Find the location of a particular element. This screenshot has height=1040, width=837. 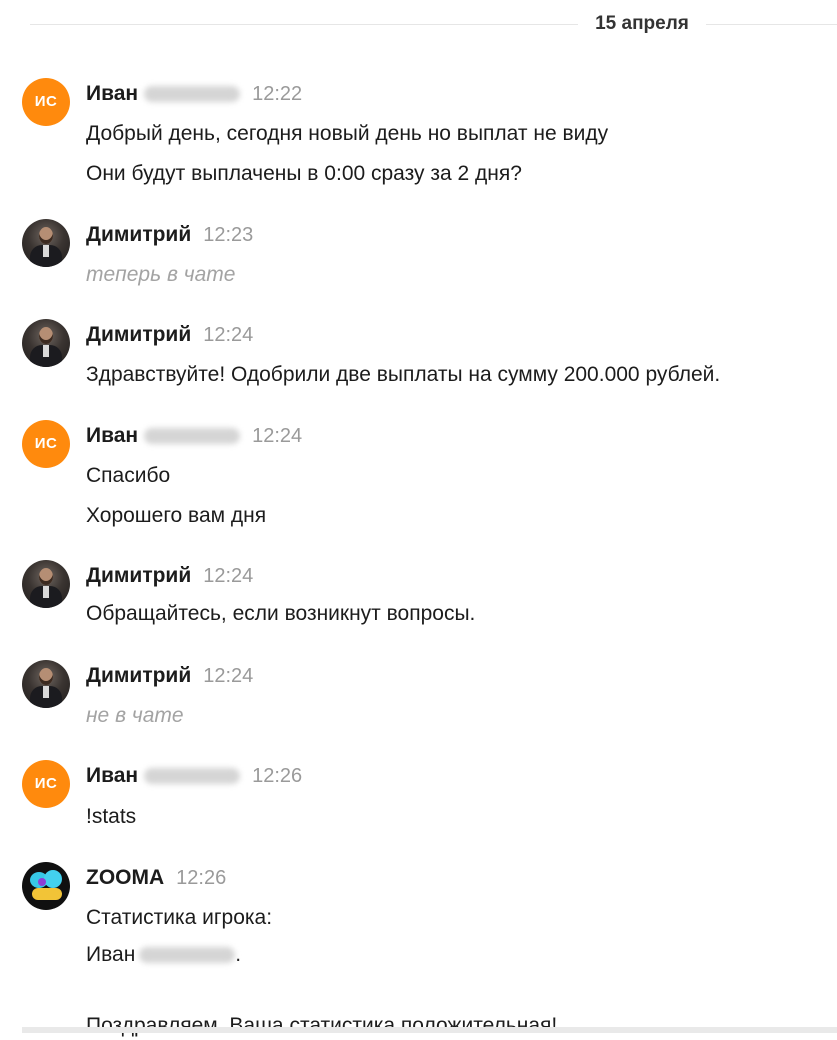

message-header: Иван 12:22 is located at coordinates (194, 94).